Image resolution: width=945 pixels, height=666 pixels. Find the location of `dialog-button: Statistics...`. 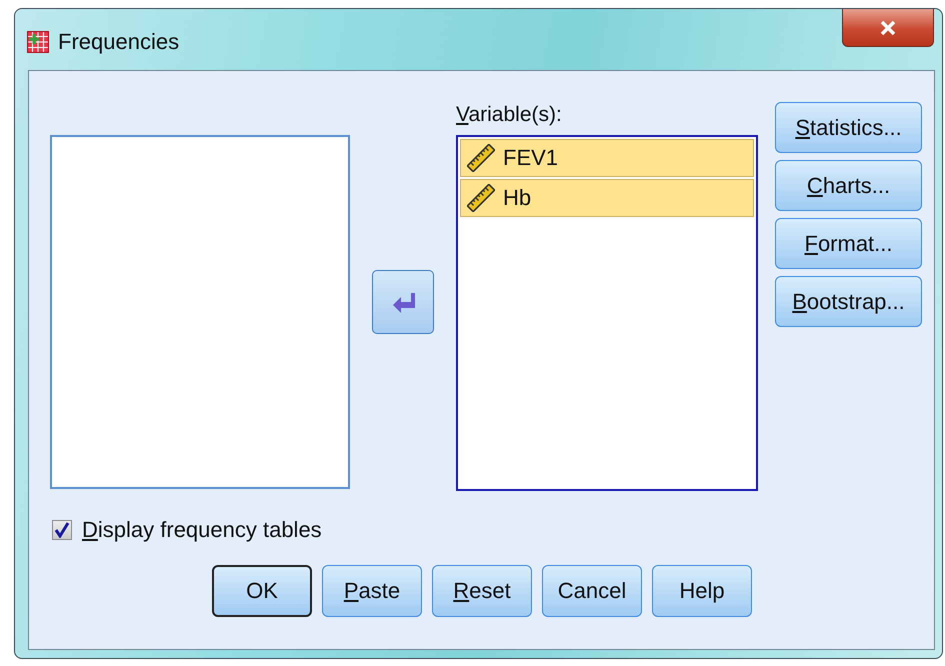

dialog-button: Statistics... is located at coordinates (848, 127).